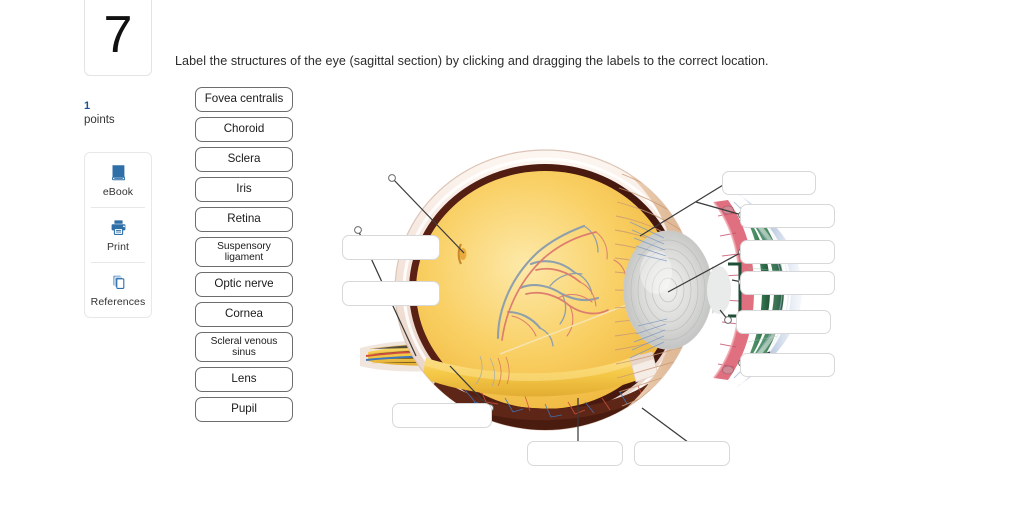  Describe the element at coordinates (118, 113) in the screenshot. I see `points-block: 1 points` at that location.